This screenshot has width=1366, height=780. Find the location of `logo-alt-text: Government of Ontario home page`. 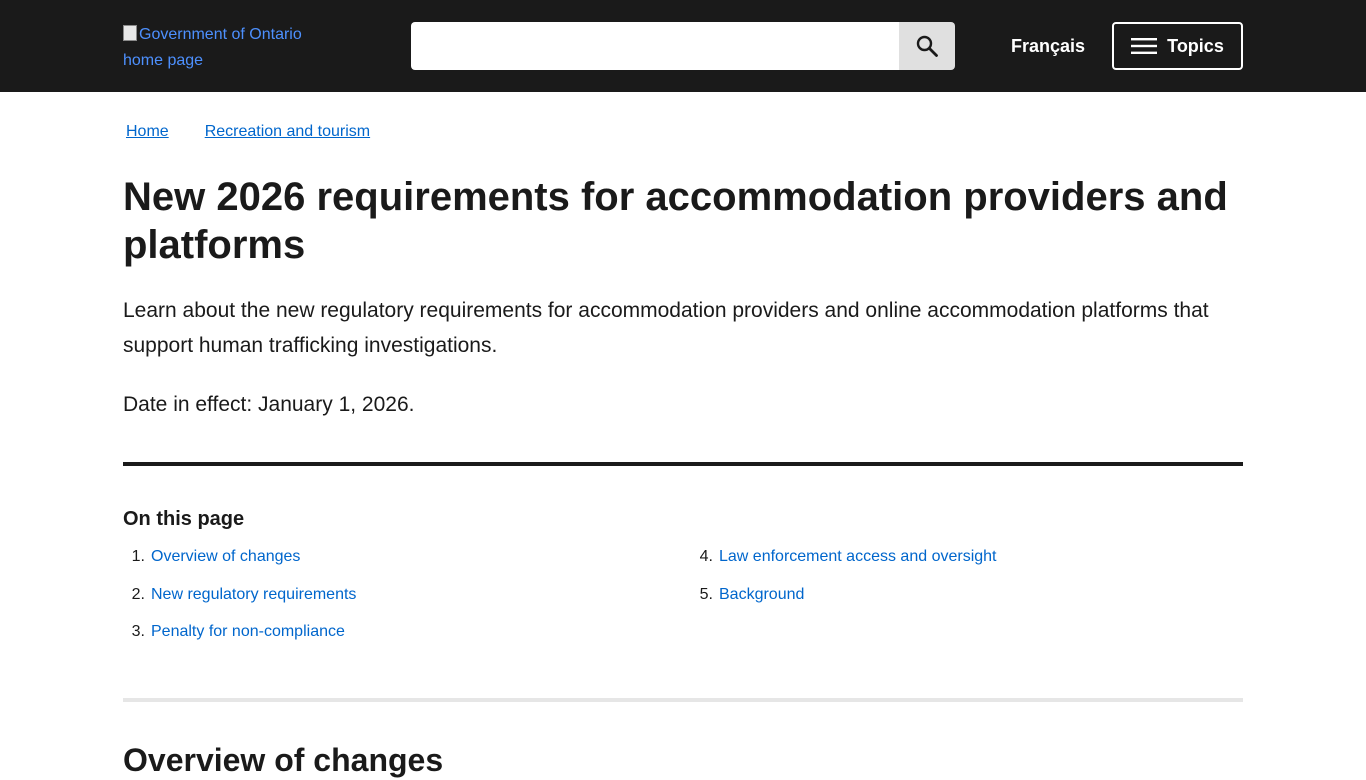

logo-alt-text: Government of Ontario home page is located at coordinates (212, 47).